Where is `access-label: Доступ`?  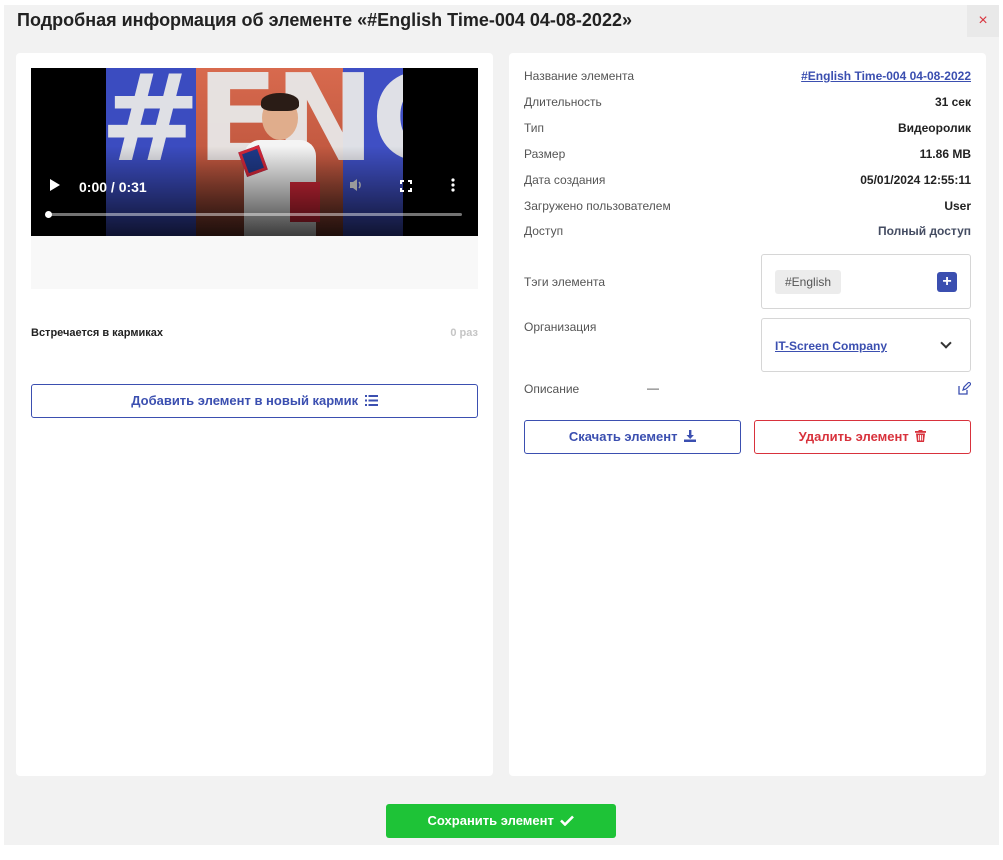 access-label: Доступ is located at coordinates (544, 231).